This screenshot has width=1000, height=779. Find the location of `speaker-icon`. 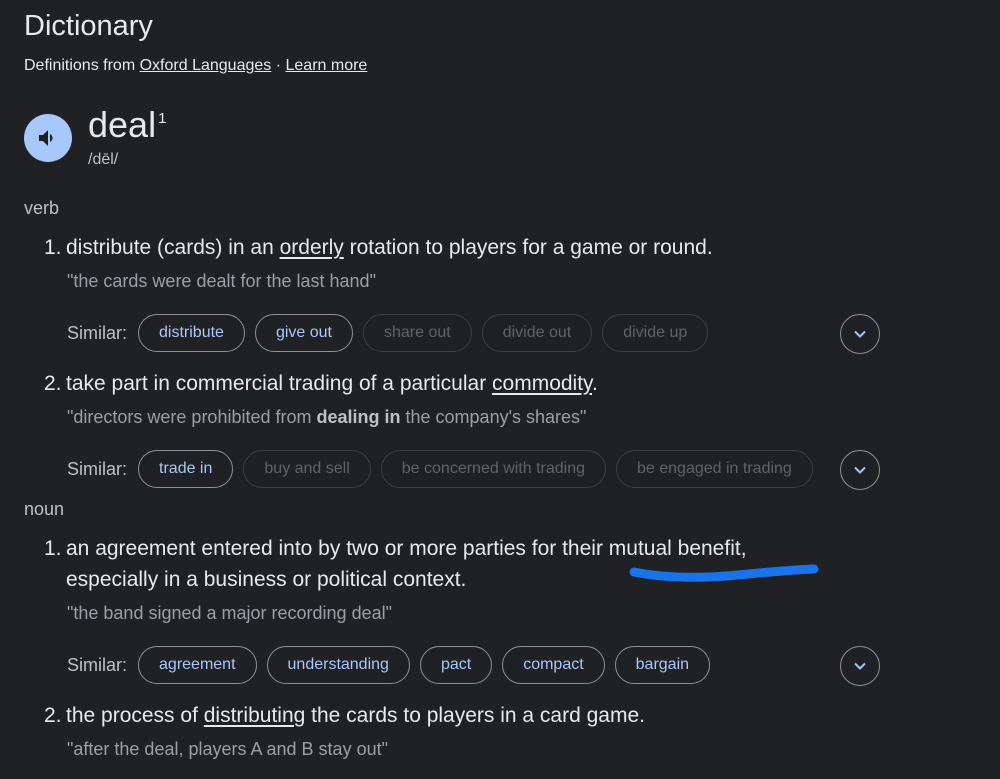

speaker-icon is located at coordinates (46, 138).